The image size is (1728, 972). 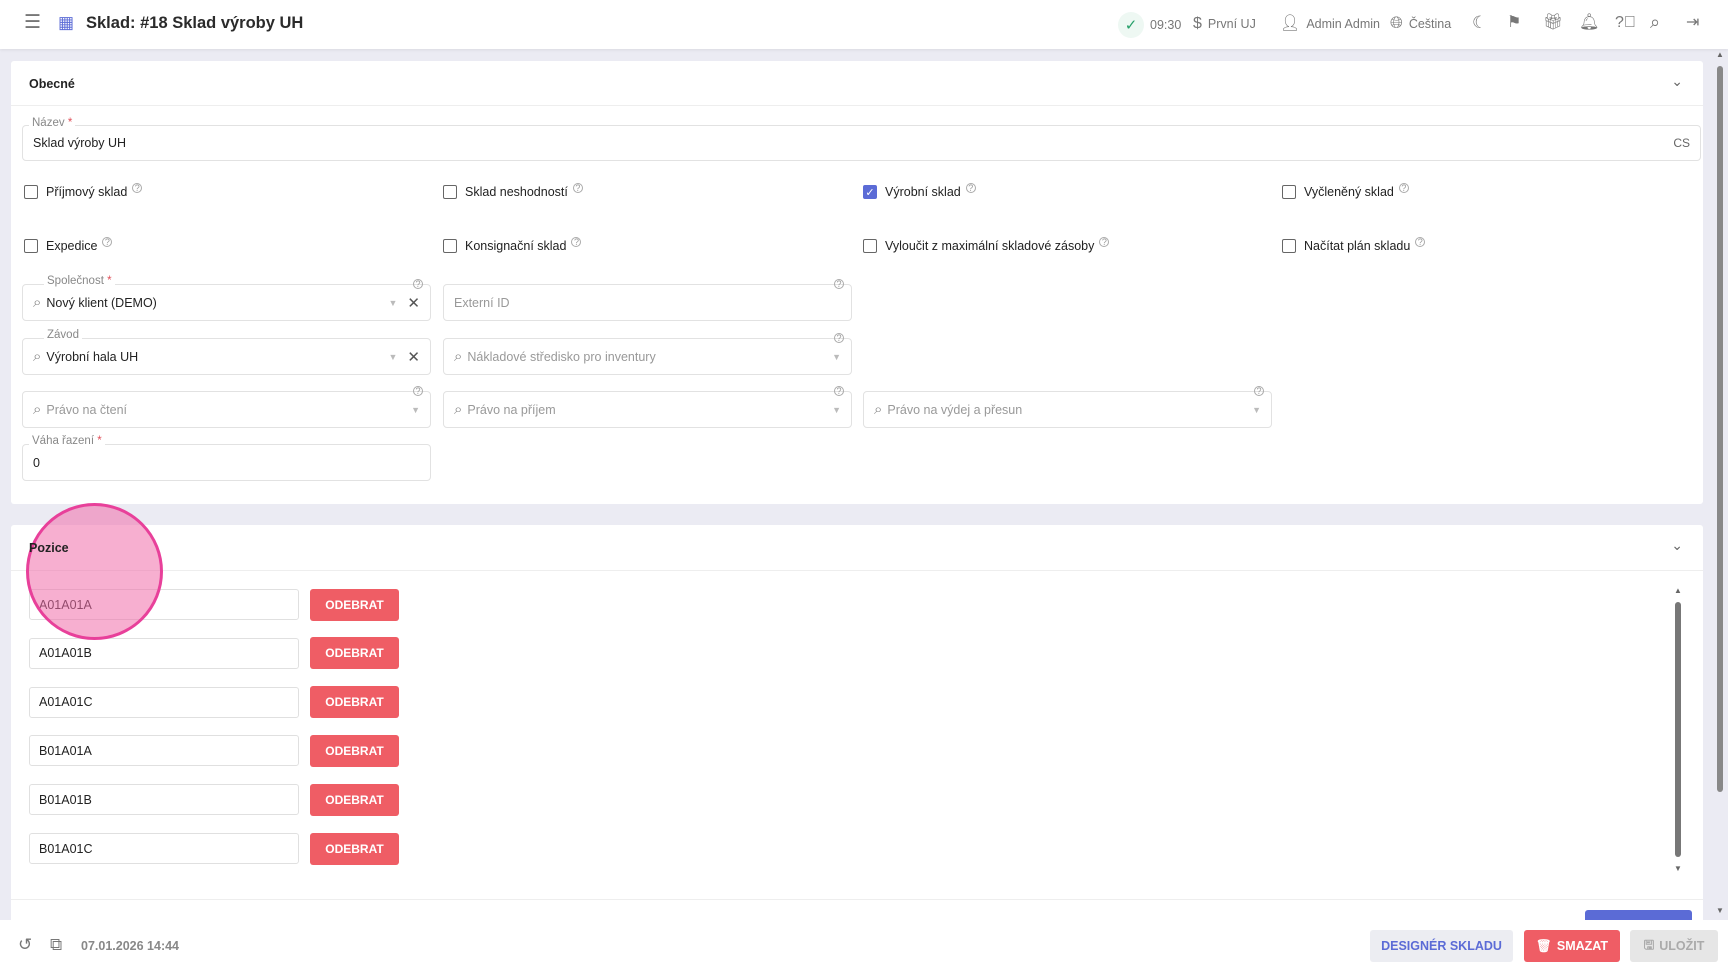 I want to click on positions-scrollbar: ▲ ▼, so click(x=1678, y=732).